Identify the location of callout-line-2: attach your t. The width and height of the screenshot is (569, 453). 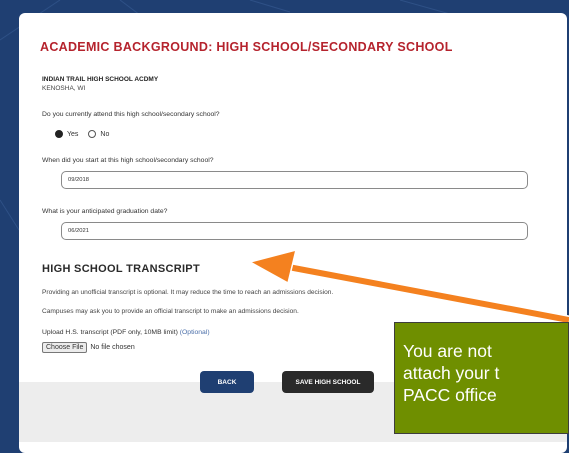
(451, 373).